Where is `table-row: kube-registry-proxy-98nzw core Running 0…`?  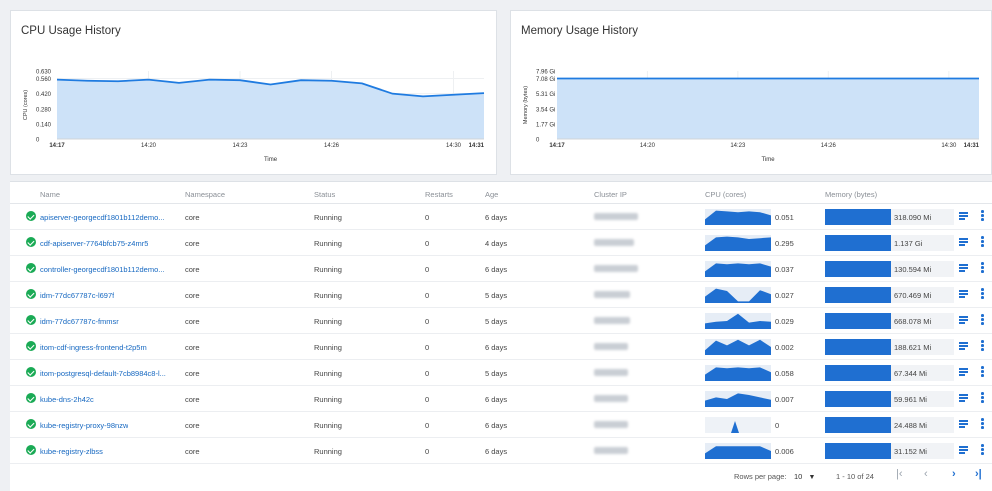
table-row: kube-registry-proxy-98nzw core Running 0… is located at coordinates (501, 425).